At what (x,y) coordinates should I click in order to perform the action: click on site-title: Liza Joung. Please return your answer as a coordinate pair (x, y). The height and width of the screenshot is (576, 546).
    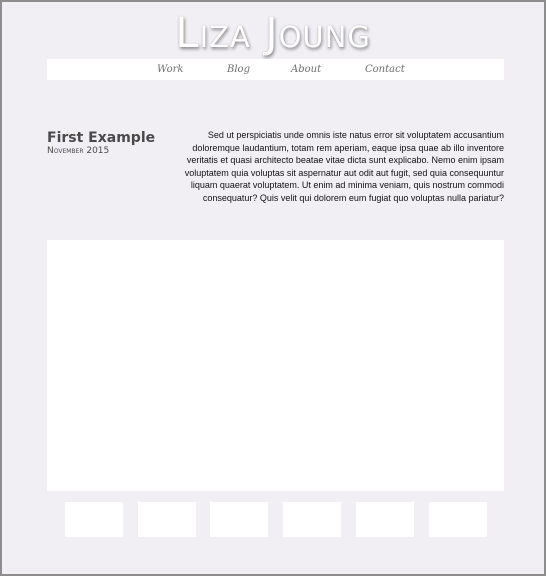
    Looking at the image, I should click on (273, 32).